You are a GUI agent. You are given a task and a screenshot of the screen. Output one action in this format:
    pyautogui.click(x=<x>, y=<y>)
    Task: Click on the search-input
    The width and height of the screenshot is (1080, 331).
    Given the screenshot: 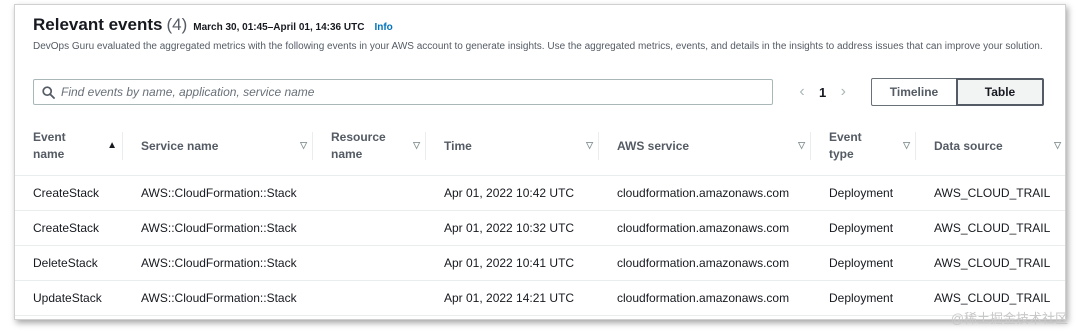 What is the action you would take?
    pyautogui.click(x=406, y=92)
    